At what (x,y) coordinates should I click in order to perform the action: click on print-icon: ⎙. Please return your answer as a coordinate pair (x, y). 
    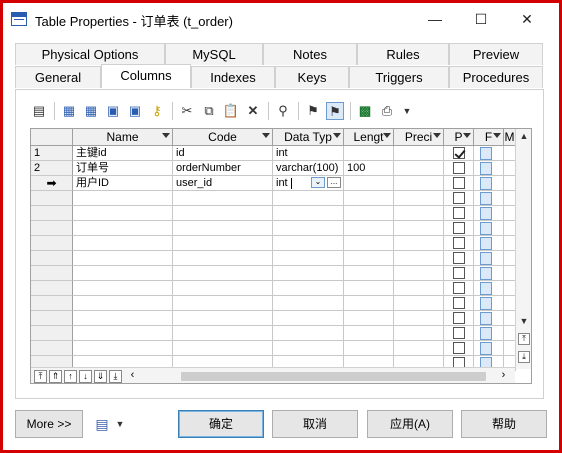
    Looking at the image, I should click on (387, 111).